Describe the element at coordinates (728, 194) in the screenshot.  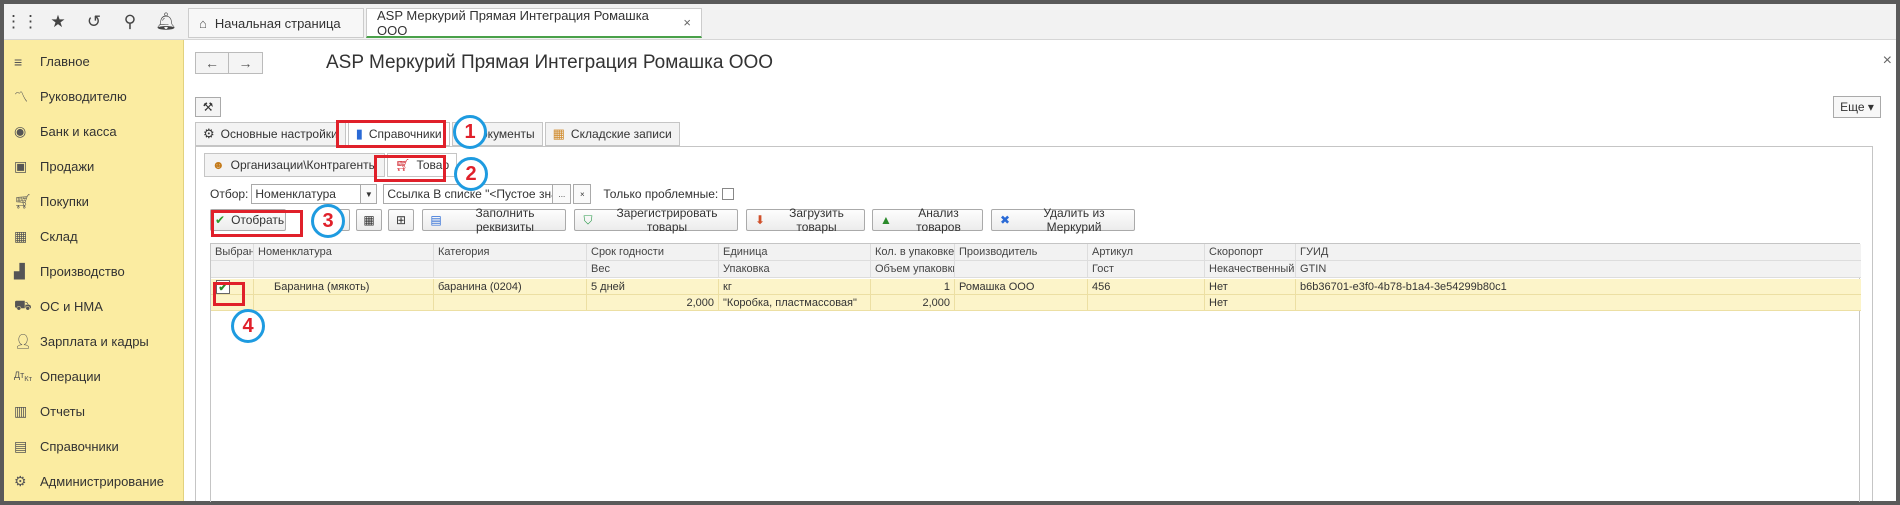
I see `only-problem-checkbox` at that location.